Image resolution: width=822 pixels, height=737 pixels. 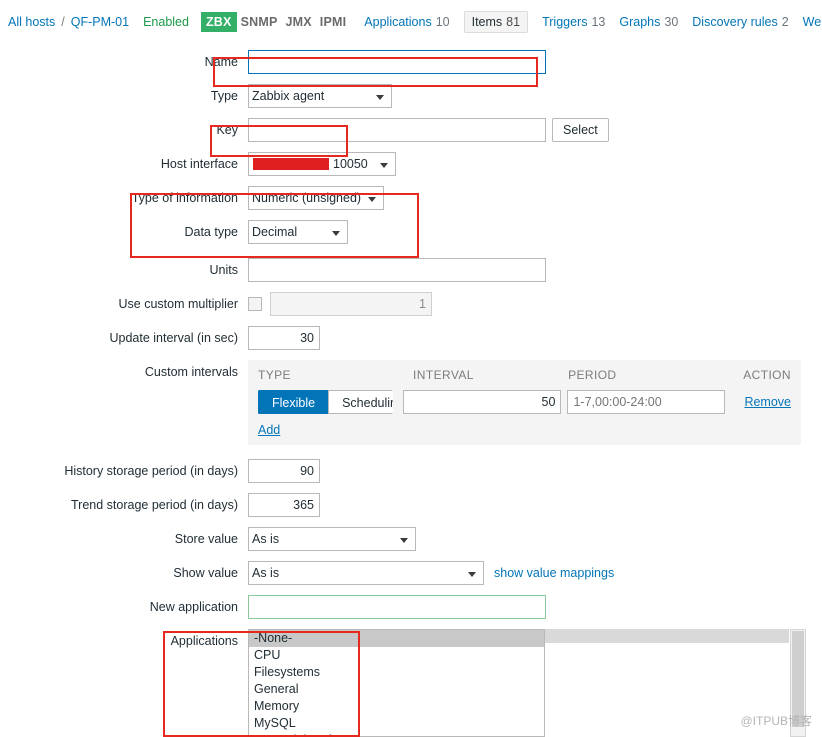 I want to click on nav-graphs: Graphs 30, so click(x=648, y=22).